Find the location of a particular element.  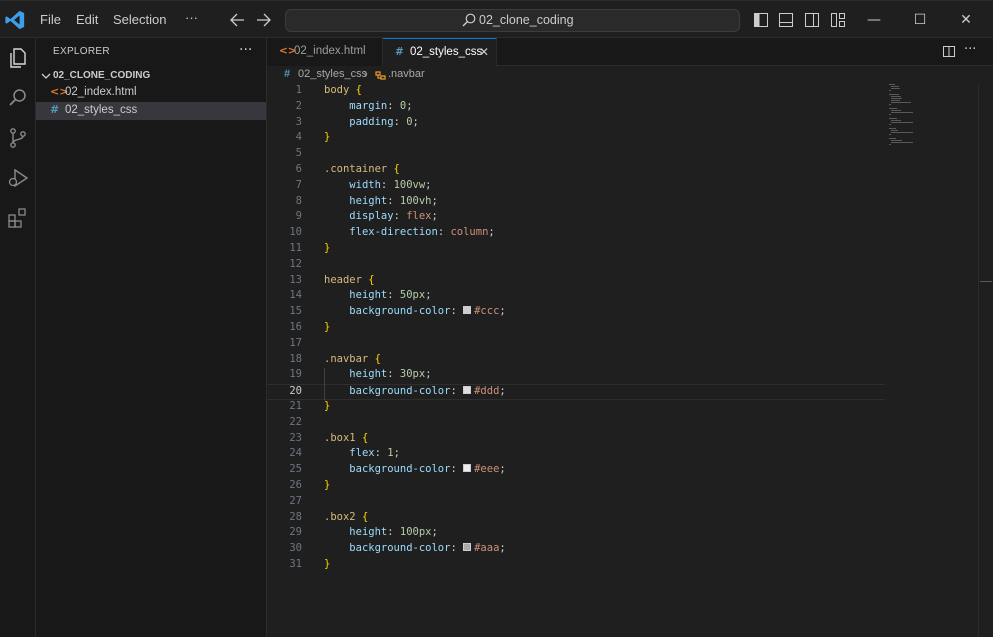

menu-selection: Selection is located at coordinates (139, 19).